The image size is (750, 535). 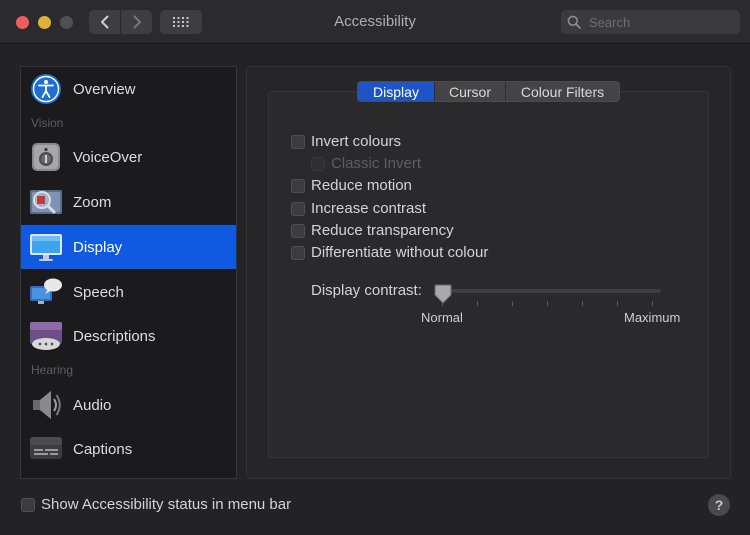 What do you see at coordinates (652, 317) in the screenshot?
I see `contrast-max-label: Maximum` at bounding box center [652, 317].